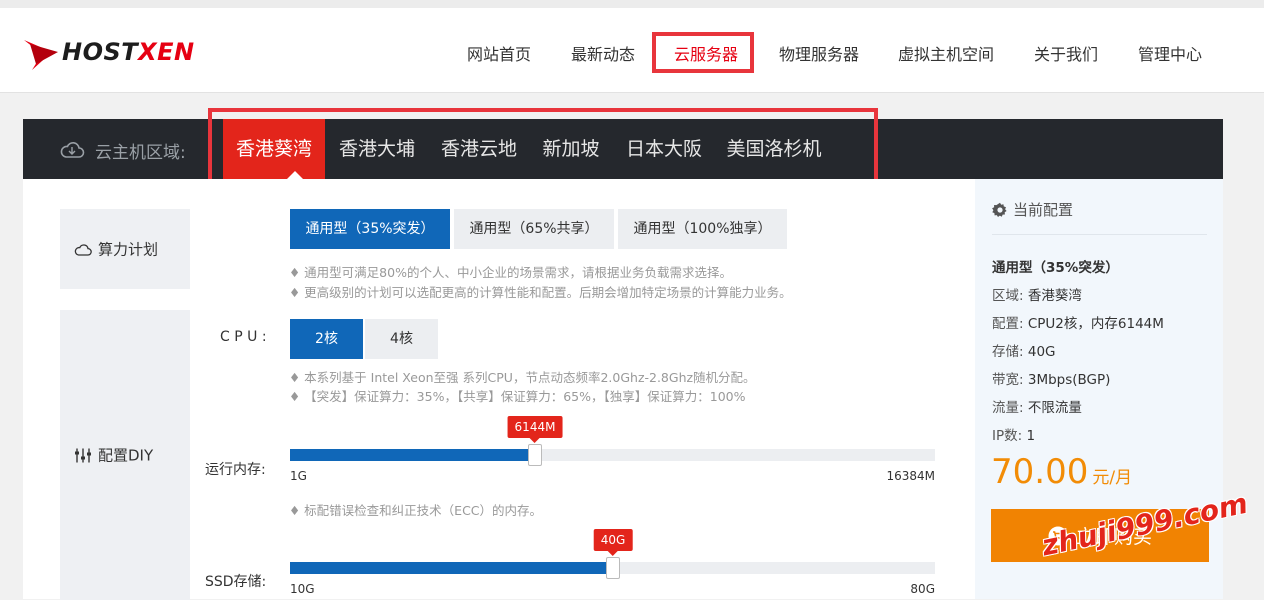 The width and height of the screenshot is (1264, 600). What do you see at coordinates (632, 4) in the screenshot?
I see `top-strip` at bounding box center [632, 4].